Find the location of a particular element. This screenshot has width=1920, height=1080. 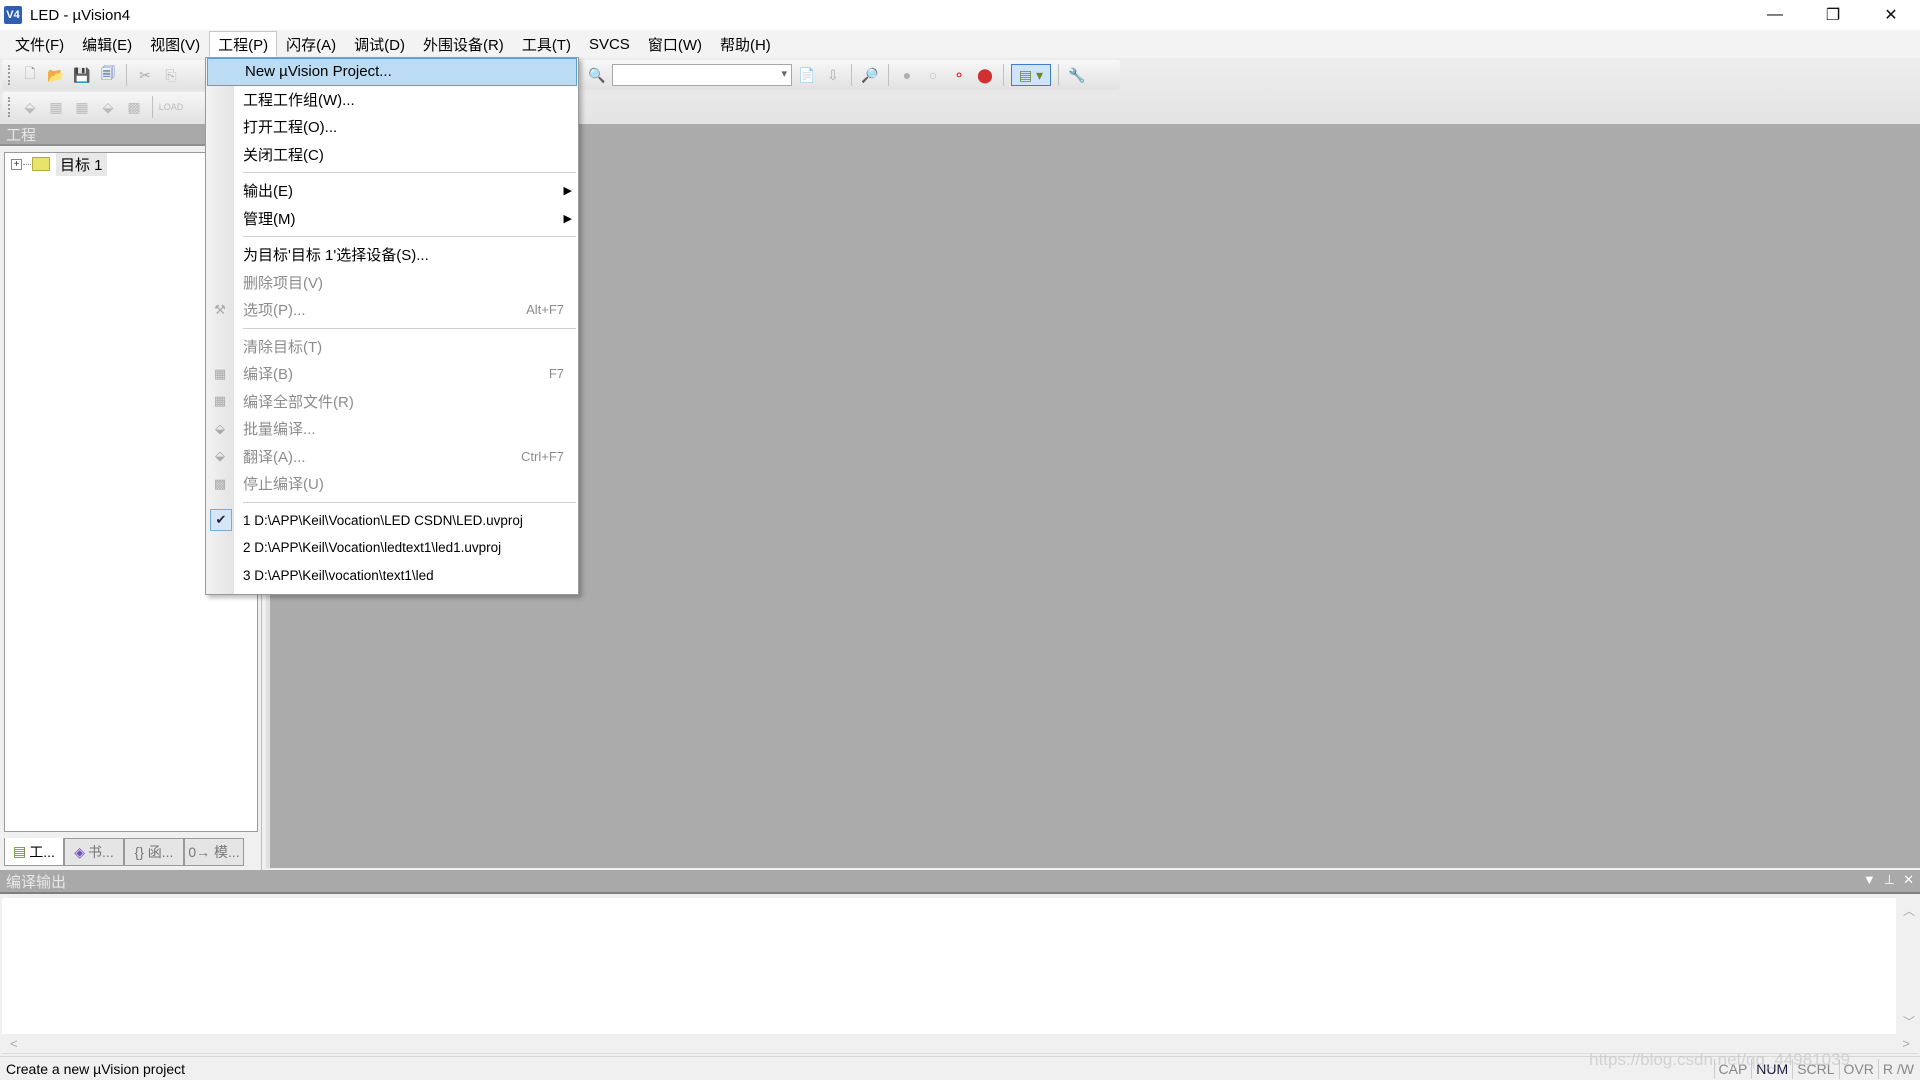

options-icon: ⚒ is located at coordinates (220, 309).